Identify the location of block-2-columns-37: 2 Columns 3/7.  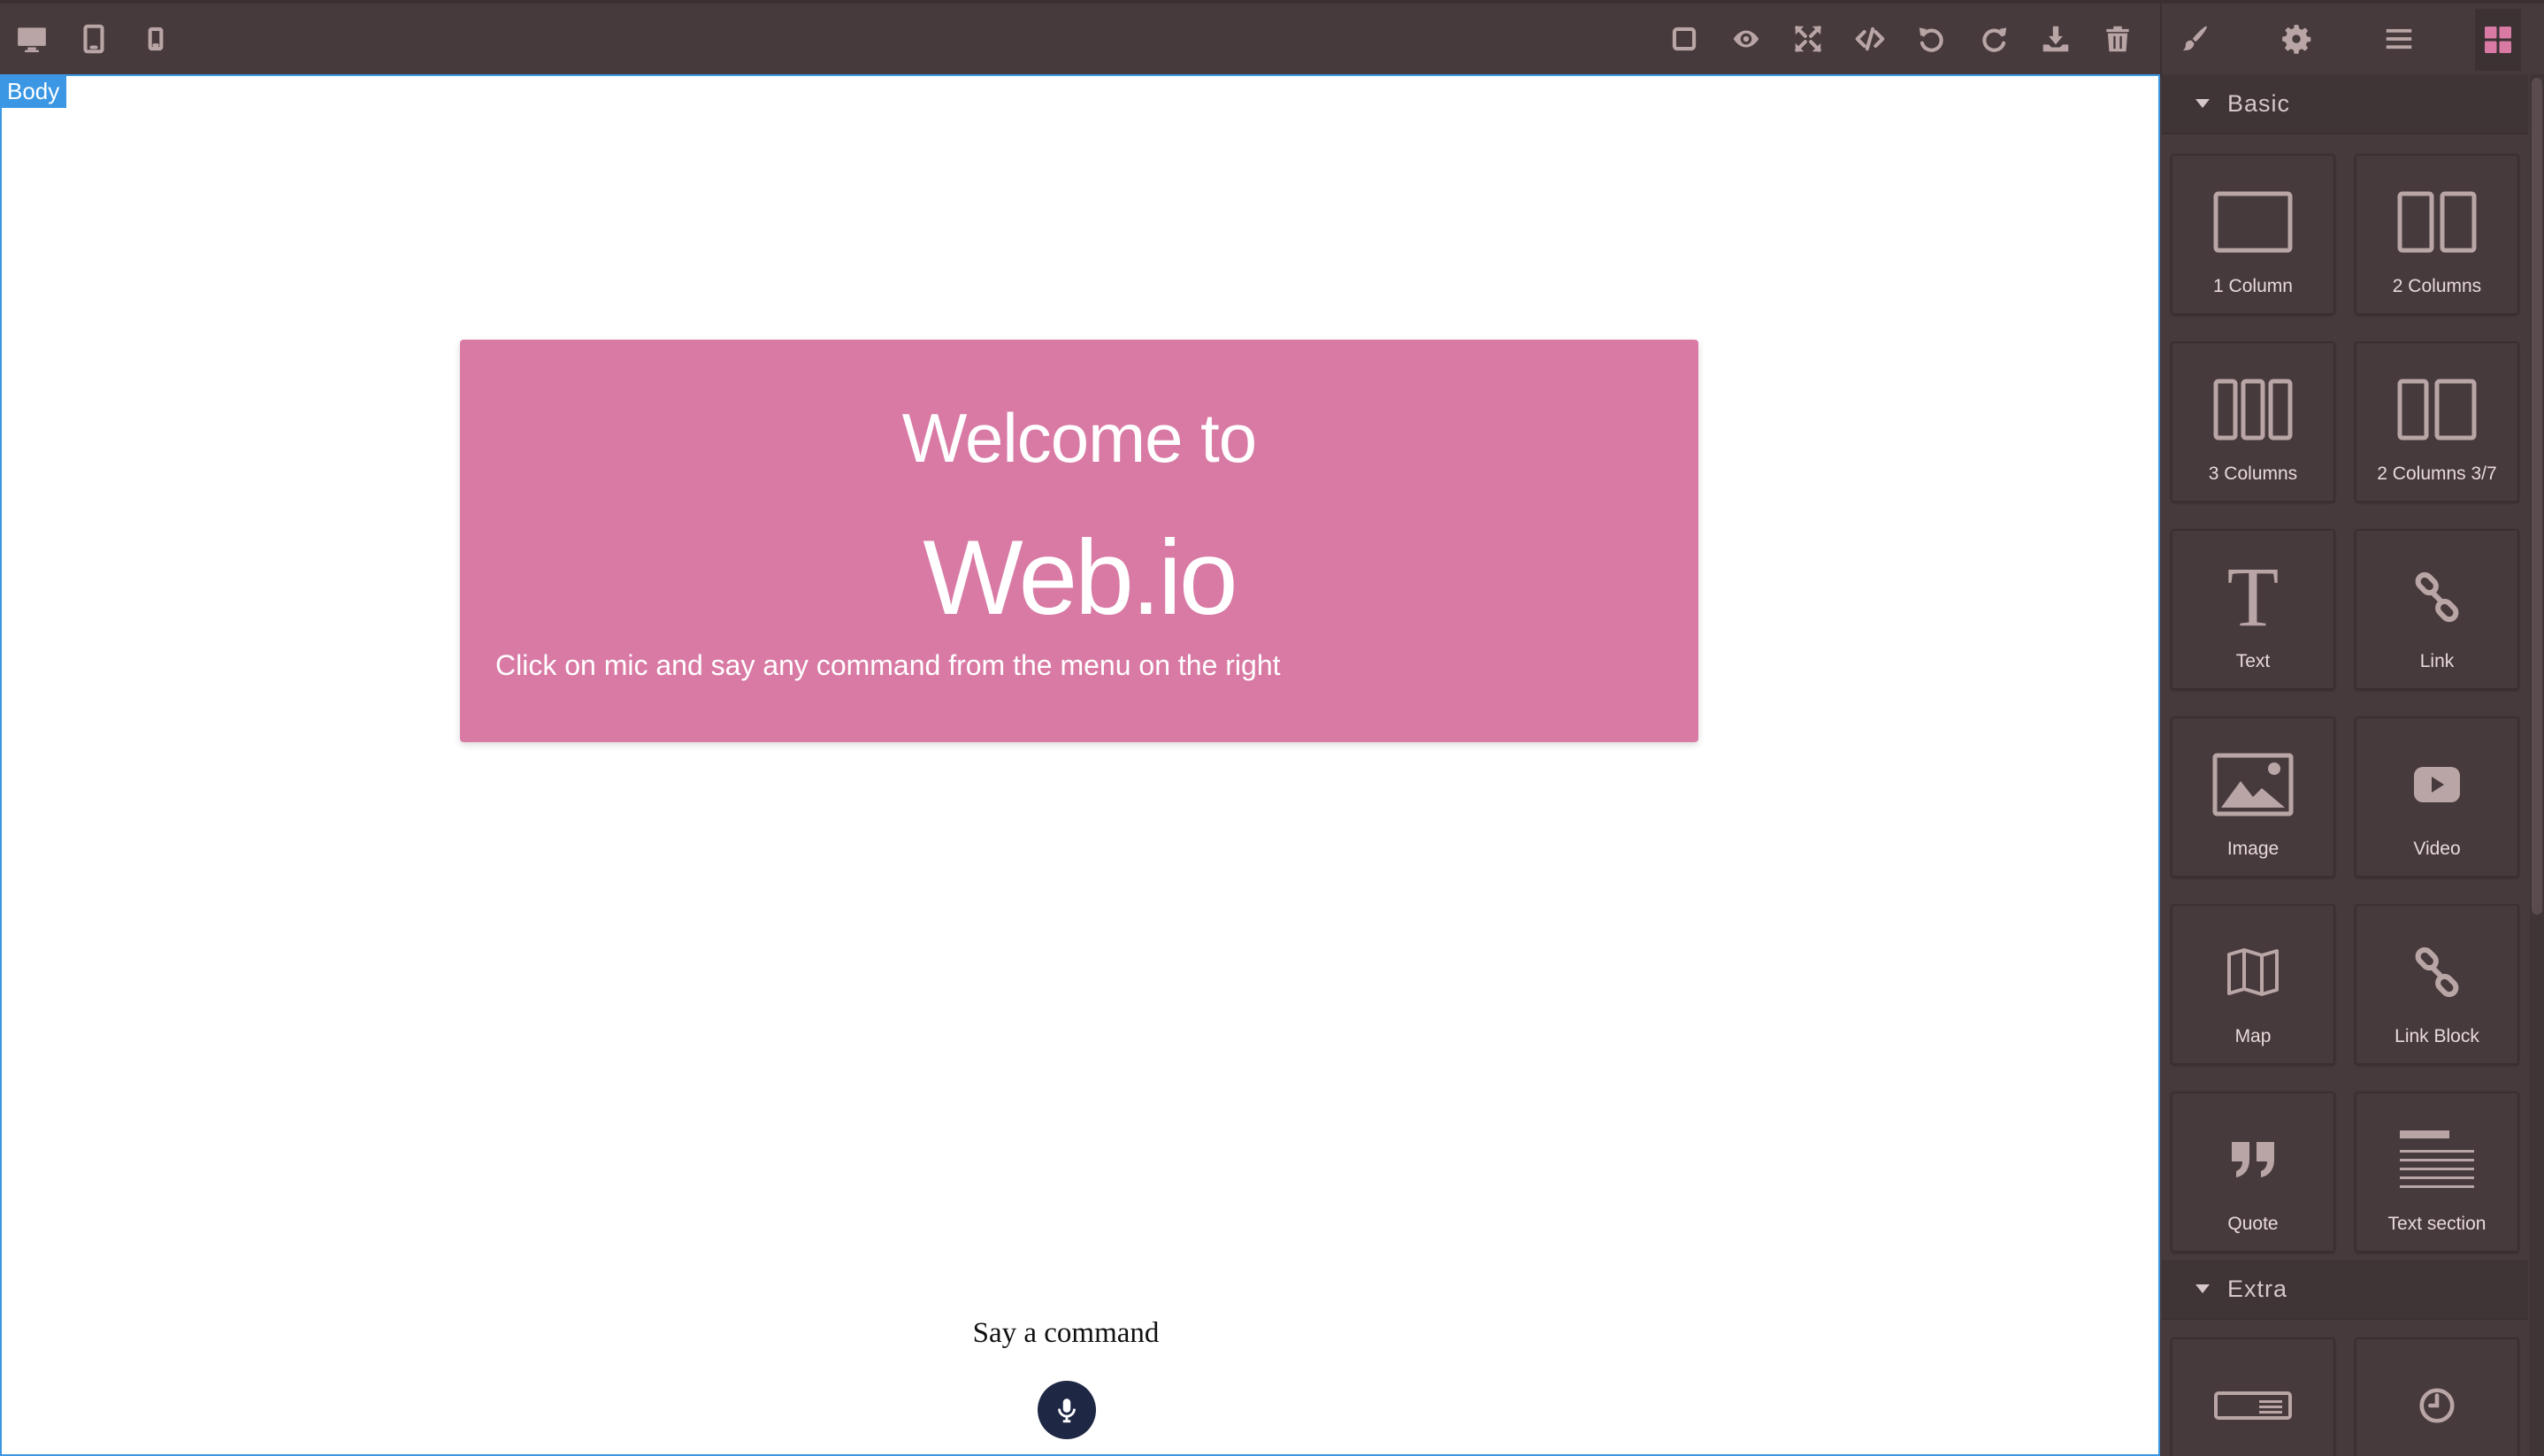
(2437, 421).